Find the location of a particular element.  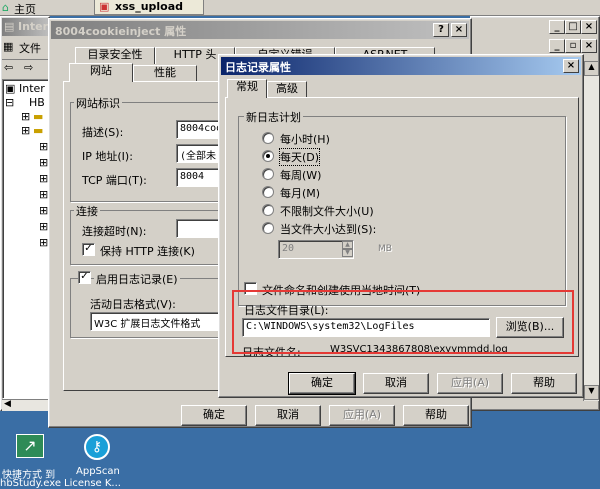

enable-logging-checkbox: ✓ is located at coordinates (84, 277).